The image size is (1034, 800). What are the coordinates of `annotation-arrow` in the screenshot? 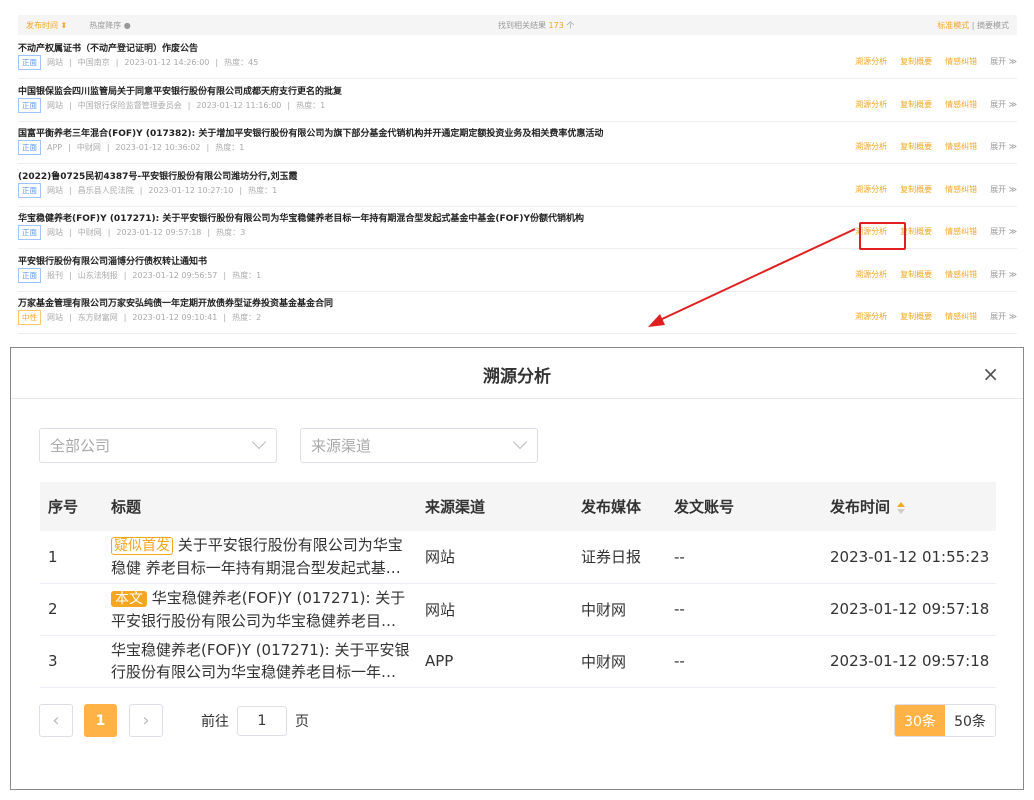 It's located at (752, 277).